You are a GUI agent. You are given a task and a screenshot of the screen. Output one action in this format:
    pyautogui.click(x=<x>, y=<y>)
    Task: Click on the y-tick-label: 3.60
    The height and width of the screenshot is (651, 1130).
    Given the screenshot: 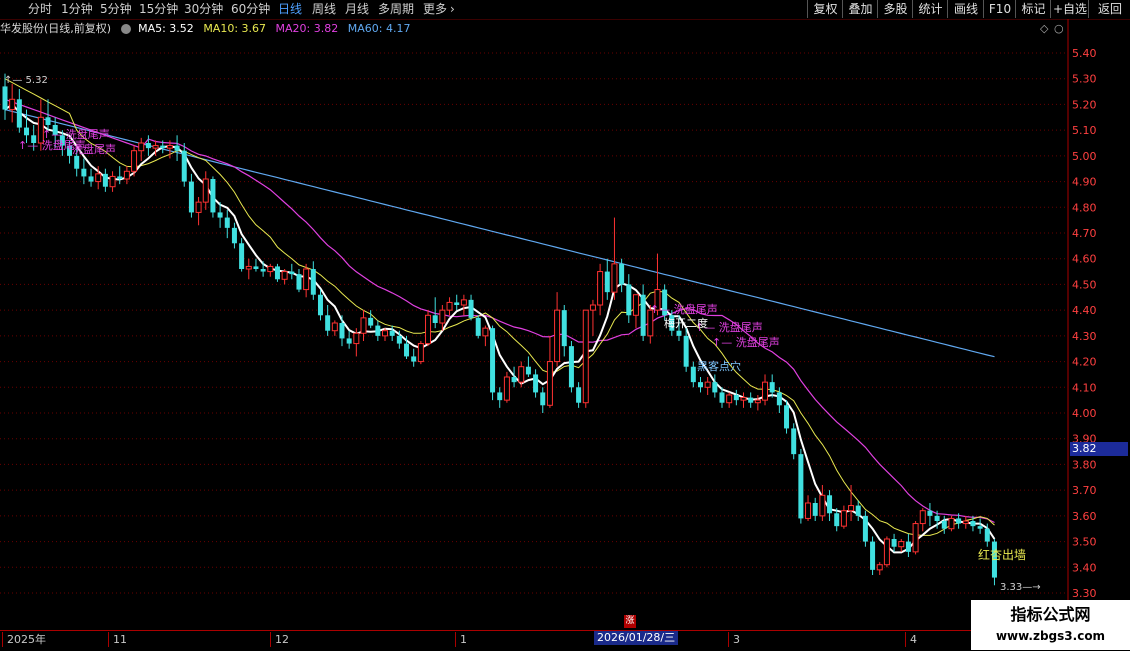 What is the action you would take?
    pyautogui.click(x=1084, y=516)
    